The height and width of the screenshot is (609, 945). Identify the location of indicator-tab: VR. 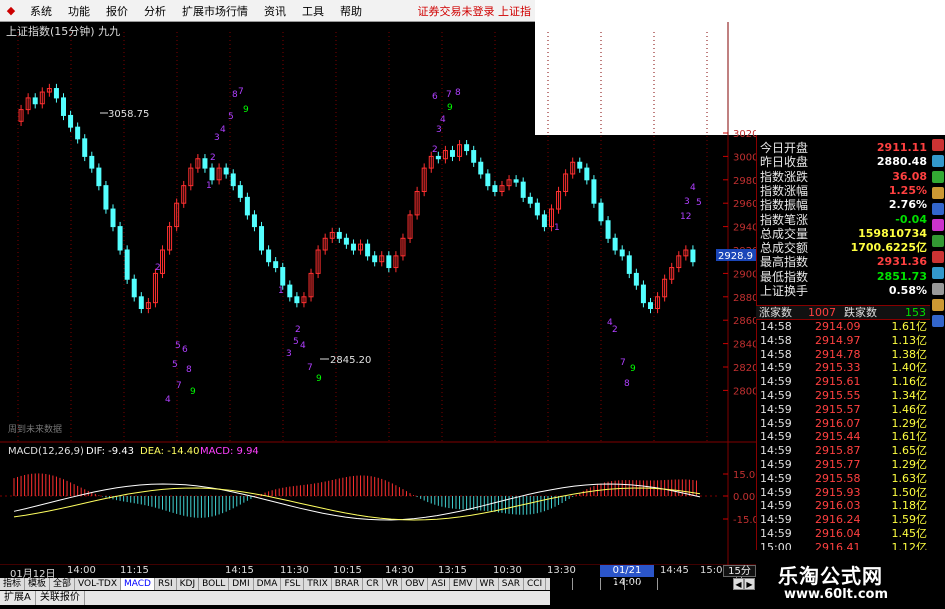
(393, 584).